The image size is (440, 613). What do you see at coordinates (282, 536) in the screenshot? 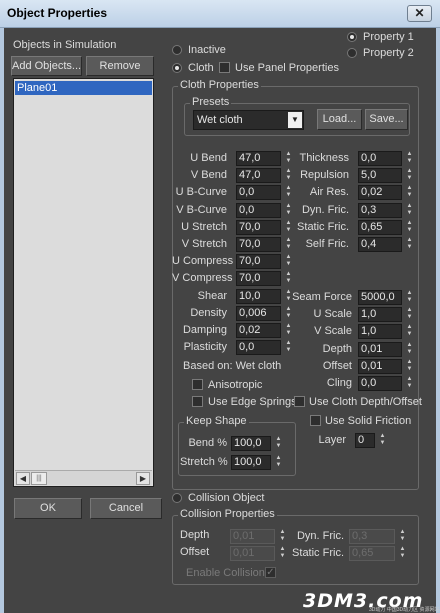
I see `collision-depth-spinner-icon: ▲ ▼` at bounding box center [282, 536].